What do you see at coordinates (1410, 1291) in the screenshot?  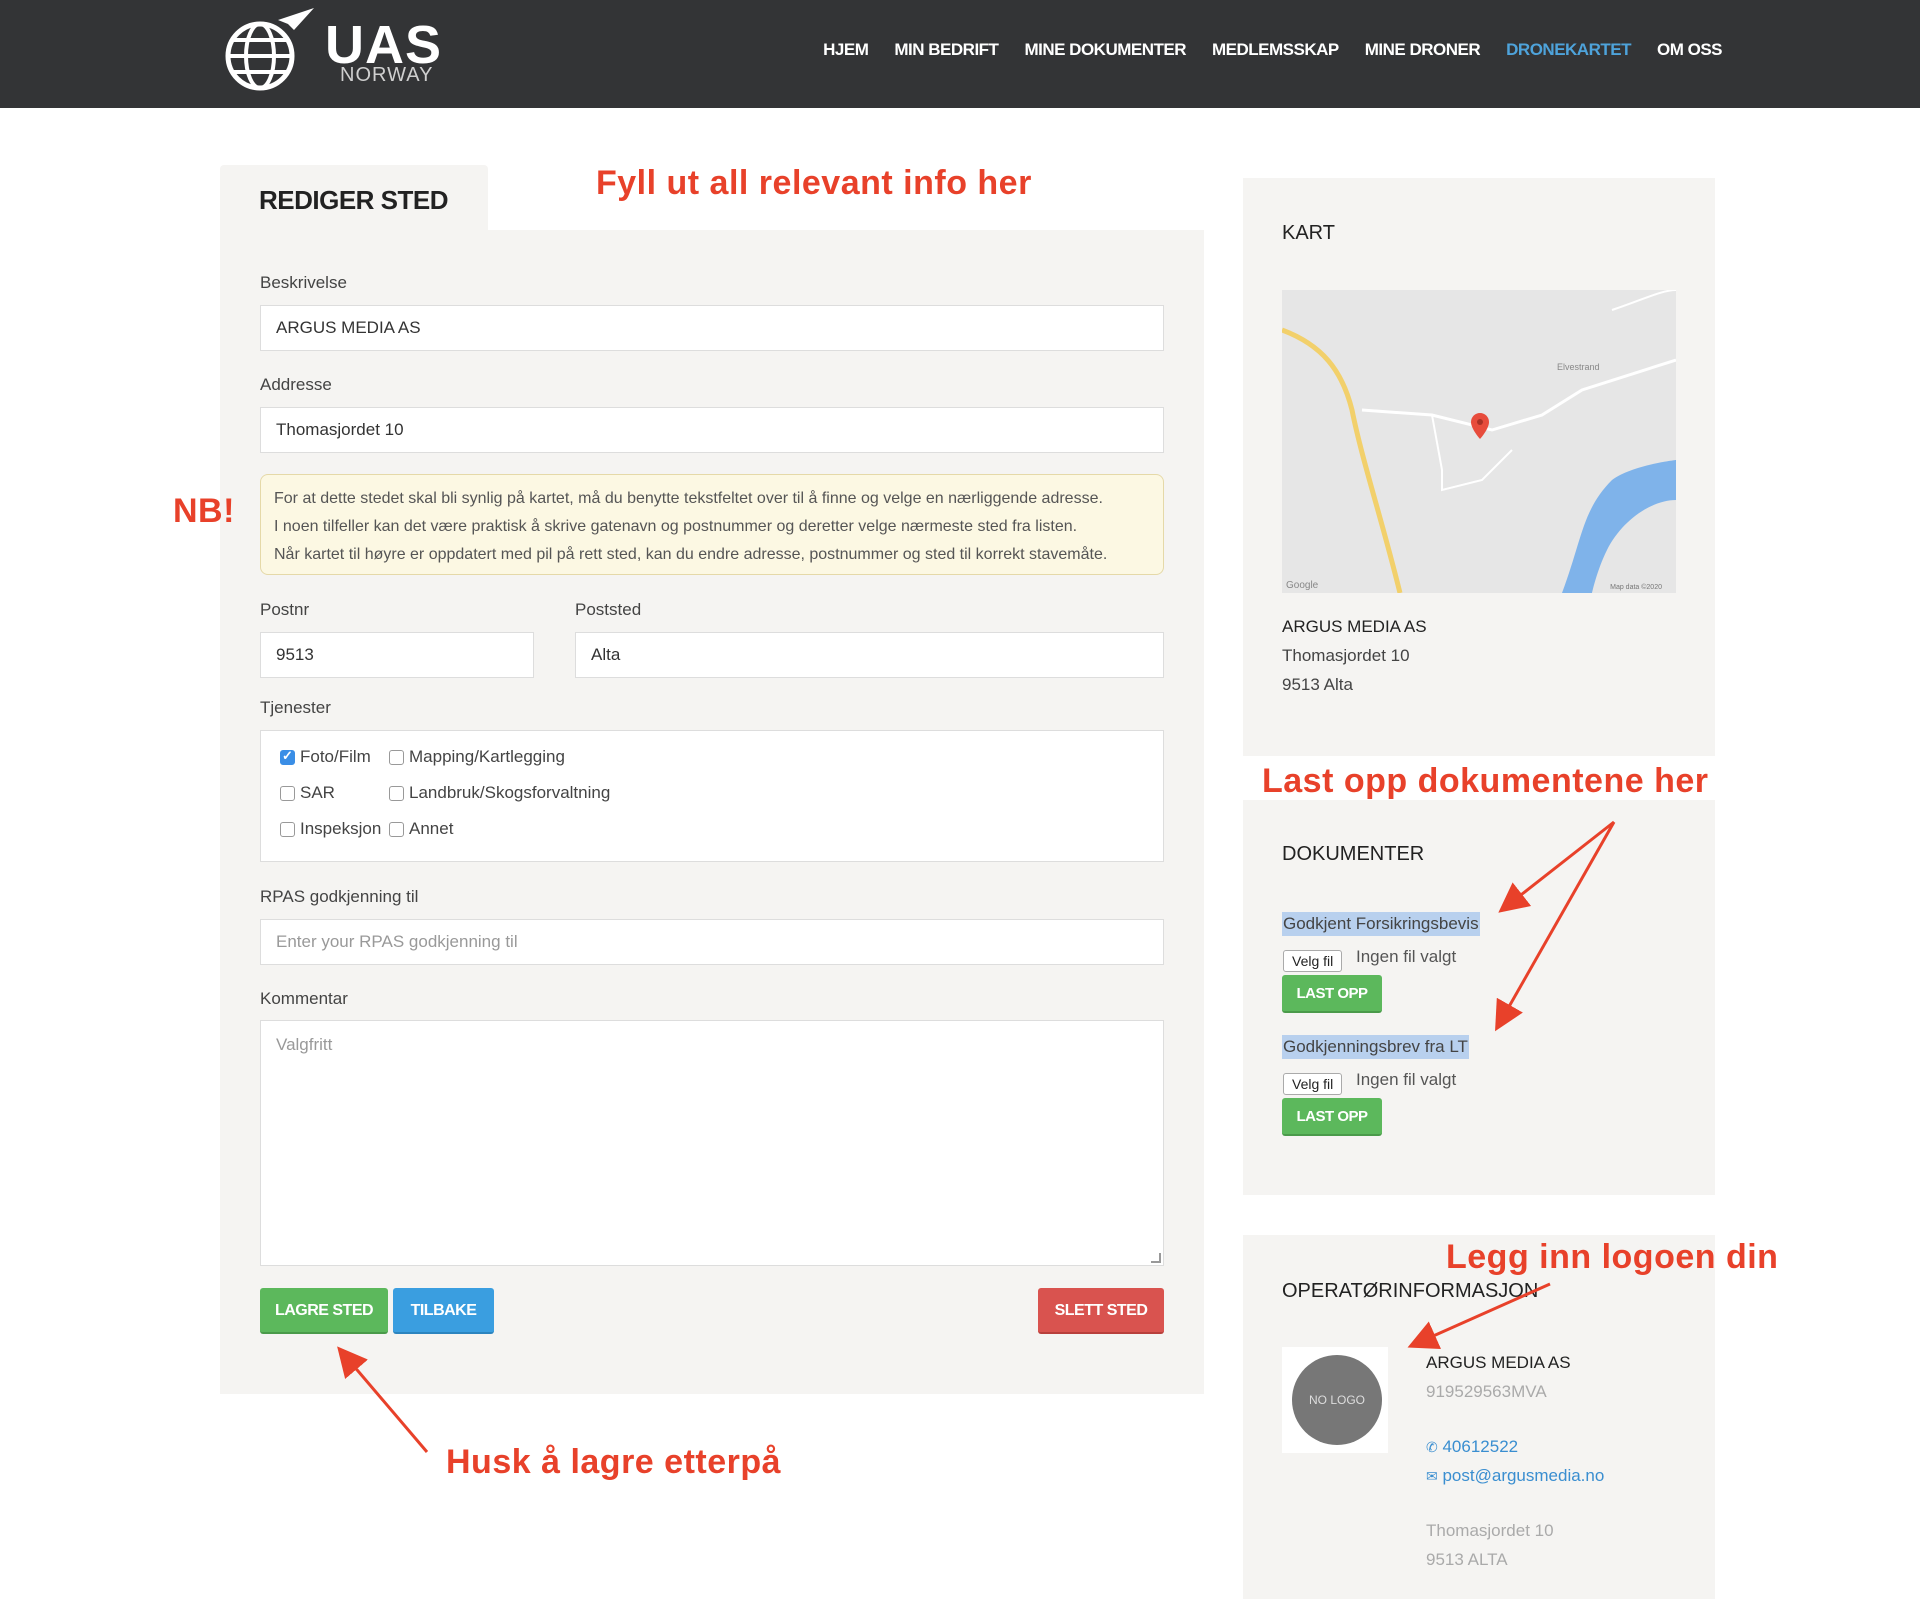 I see `operator-title: OPERATØRINFORMASJON` at bounding box center [1410, 1291].